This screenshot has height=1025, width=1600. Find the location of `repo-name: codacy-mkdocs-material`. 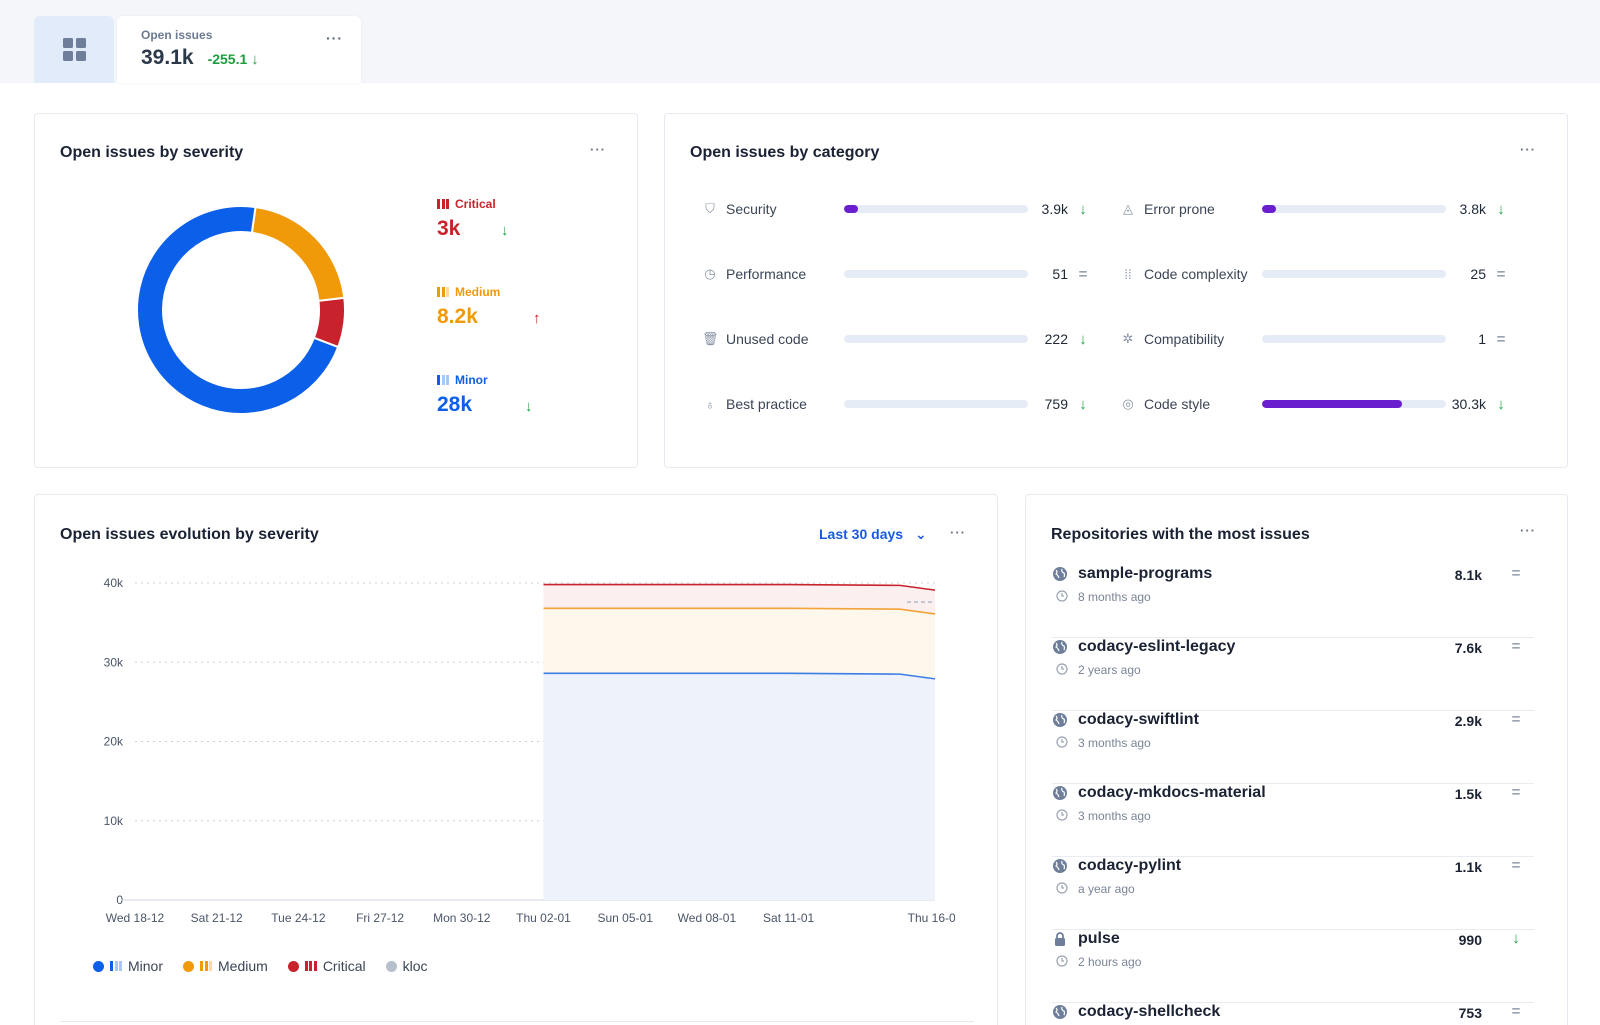

repo-name: codacy-mkdocs-material is located at coordinates (1172, 793).